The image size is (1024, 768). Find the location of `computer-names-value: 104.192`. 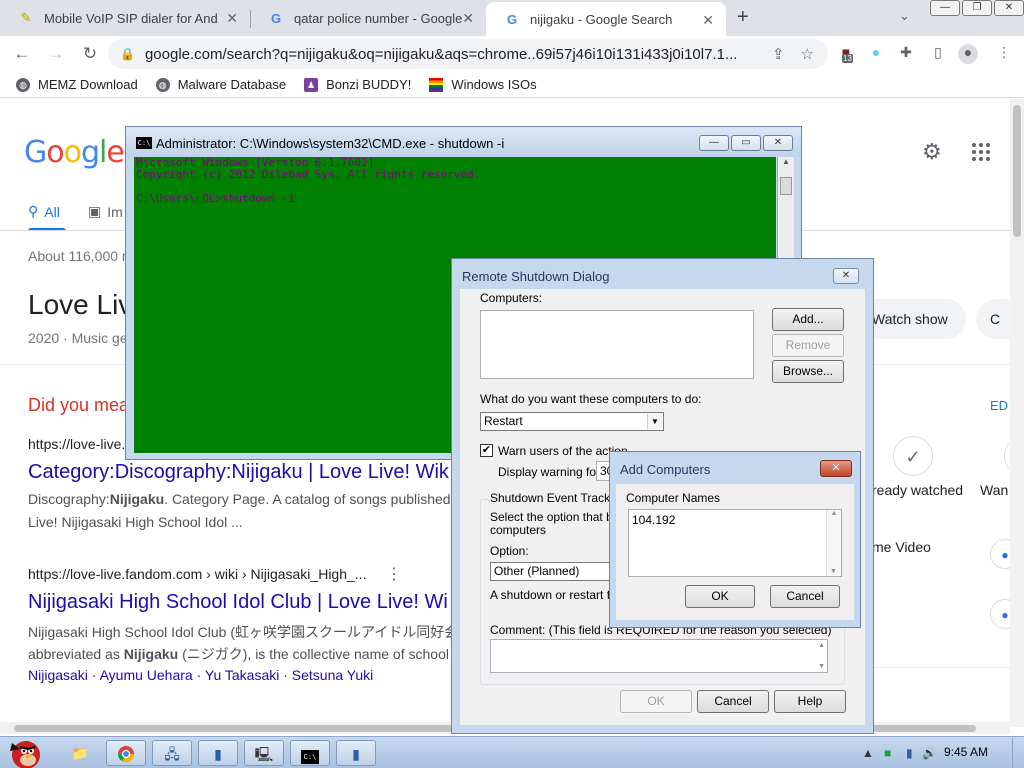

computer-names-value: 104.192 is located at coordinates (654, 520).